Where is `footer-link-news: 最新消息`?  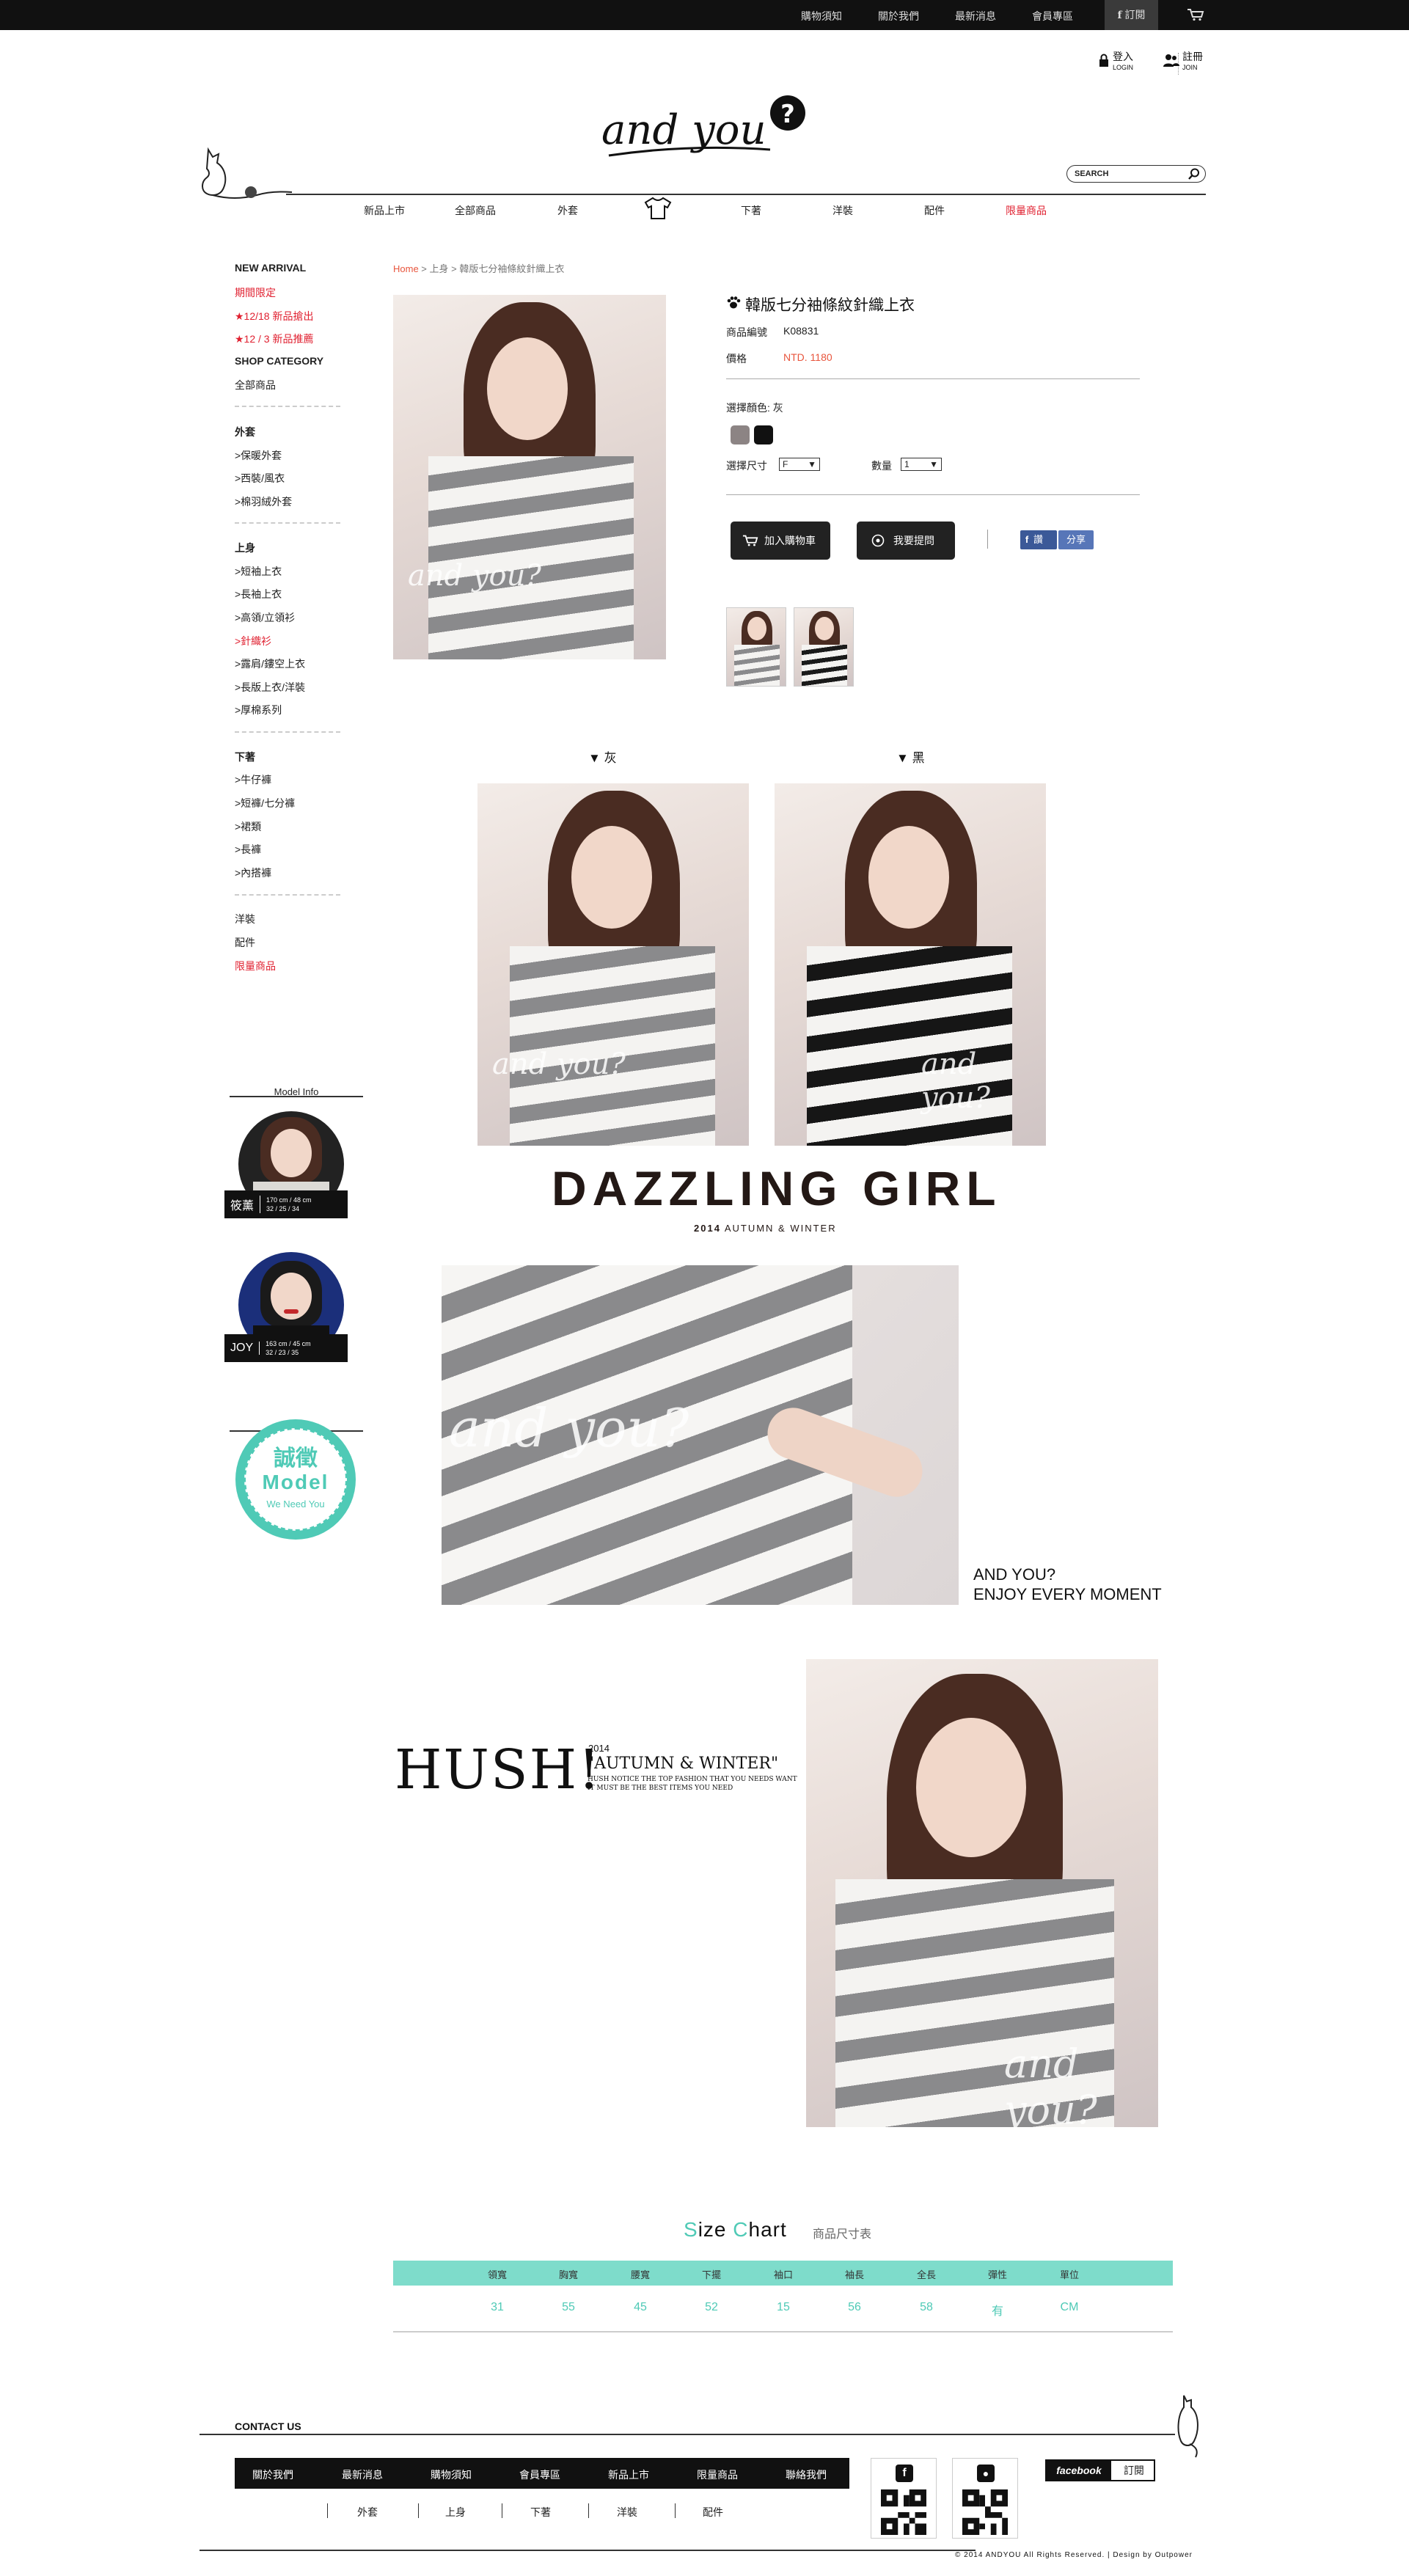 footer-link-news: 最新消息 is located at coordinates (362, 2474).